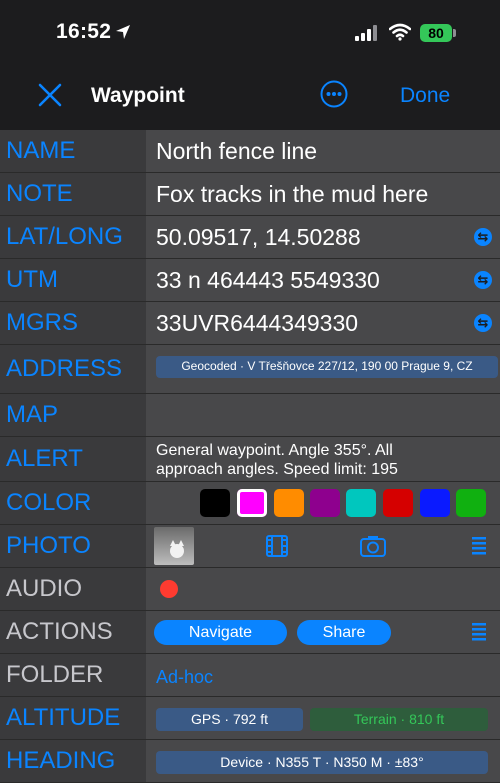 This screenshot has width=500, height=783. I want to click on label-map: MAP, so click(73, 415).